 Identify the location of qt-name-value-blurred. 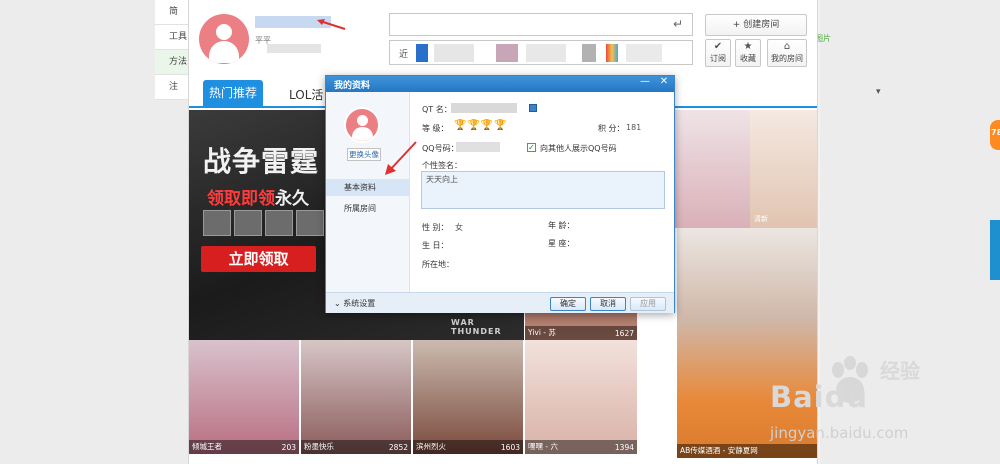
(484, 108).